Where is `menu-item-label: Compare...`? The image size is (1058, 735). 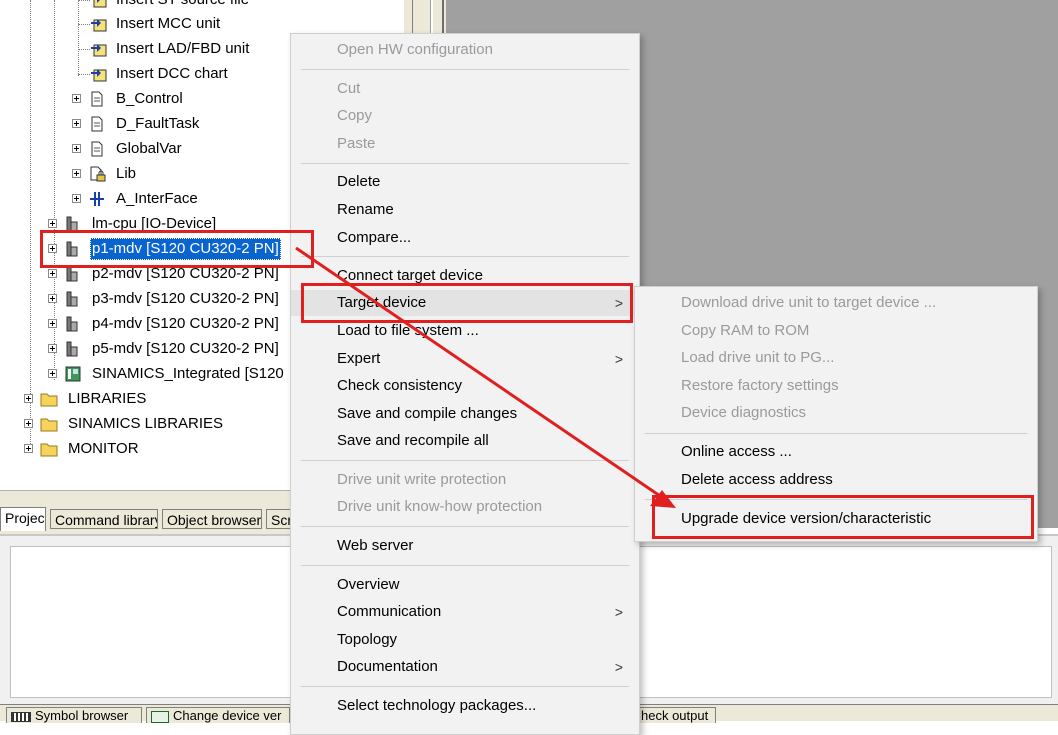 menu-item-label: Compare... is located at coordinates (374, 237).